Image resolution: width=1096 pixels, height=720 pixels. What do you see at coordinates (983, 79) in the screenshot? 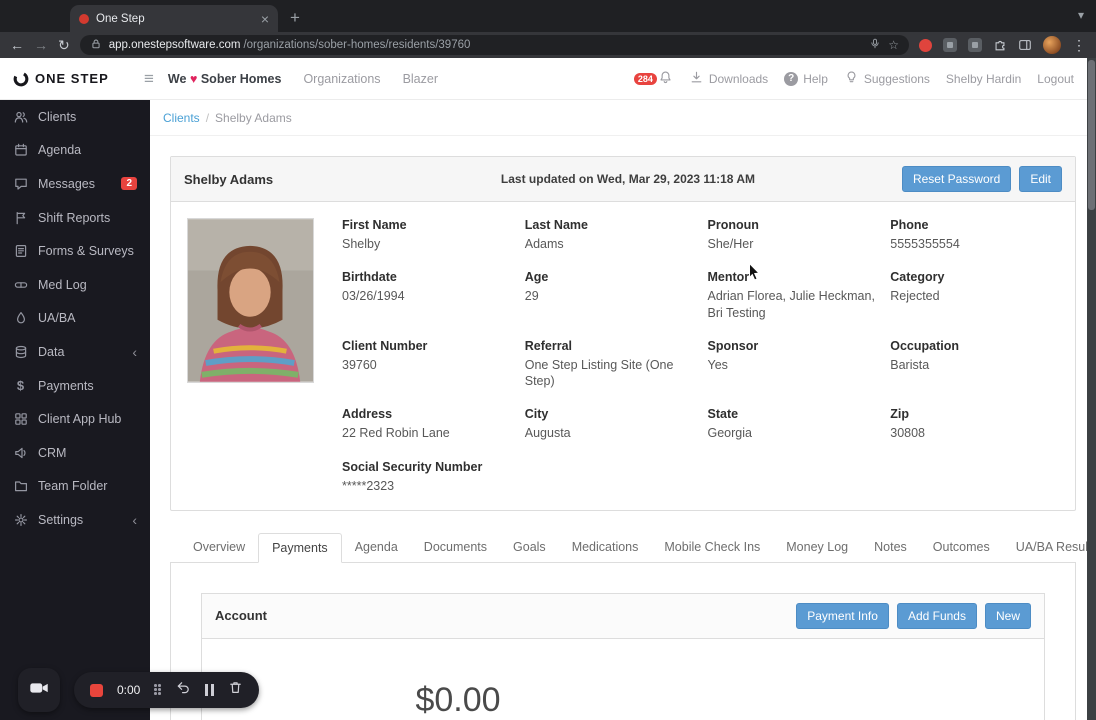
I see `current-user: Shelby Hardin` at bounding box center [983, 79].